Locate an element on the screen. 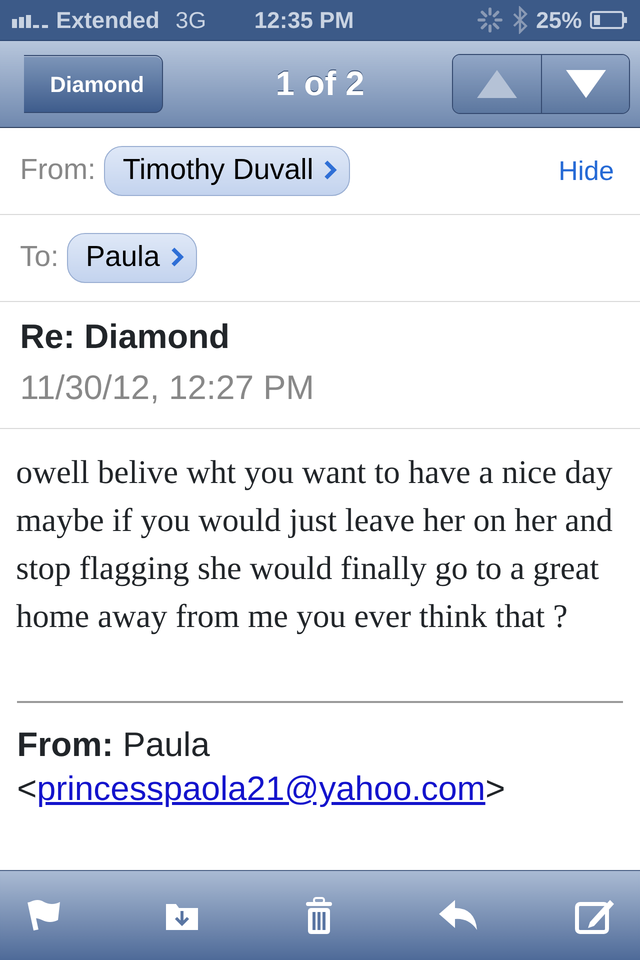 The height and width of the screenshot is (960, 640). quoted-from-label: From: is located at coordinates (65, 745).